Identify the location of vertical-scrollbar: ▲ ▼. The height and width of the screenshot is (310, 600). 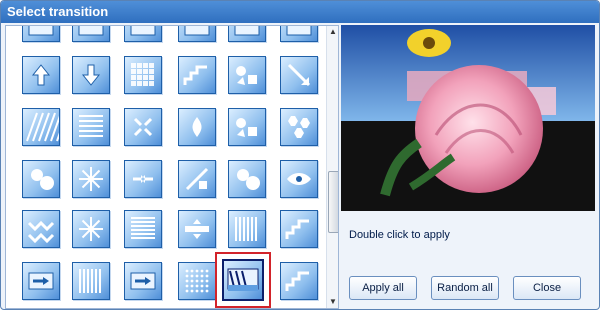
(332, 167).